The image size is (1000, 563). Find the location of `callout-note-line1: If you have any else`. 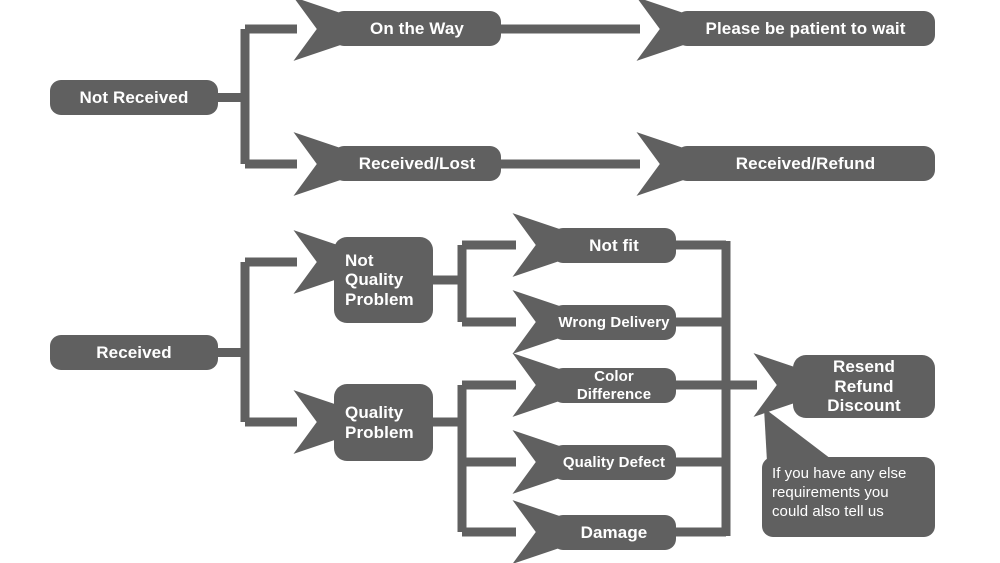

callout-note-line1: If you have any else is located at coordinates (839, 473).